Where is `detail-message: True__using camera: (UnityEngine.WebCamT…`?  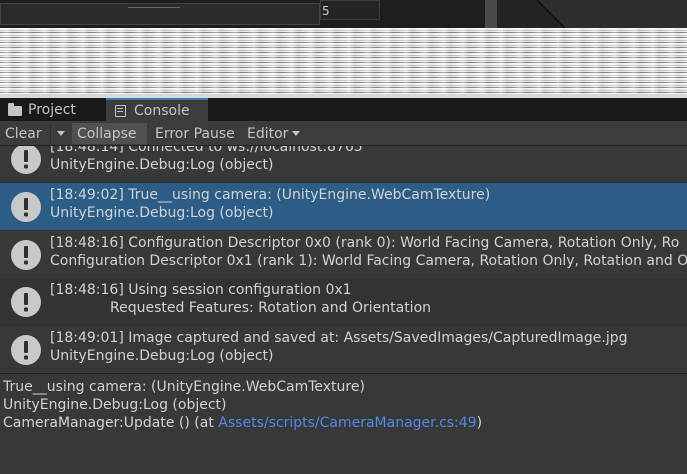
detail-message: True__using camera: (UnityEngine.WebCamT… is located at coordinates (184, 387).